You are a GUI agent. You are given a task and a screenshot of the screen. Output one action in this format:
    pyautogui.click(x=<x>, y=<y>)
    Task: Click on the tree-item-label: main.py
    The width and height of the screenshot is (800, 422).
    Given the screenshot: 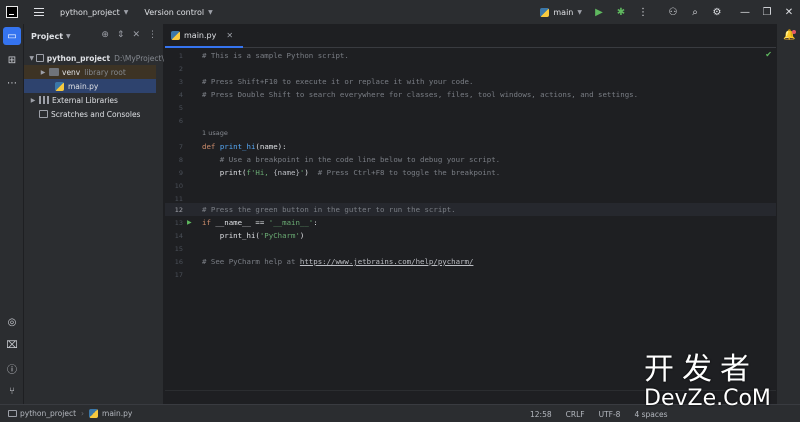 What is the action you would take?
    pyautogui.click(x=83, y=86)
    